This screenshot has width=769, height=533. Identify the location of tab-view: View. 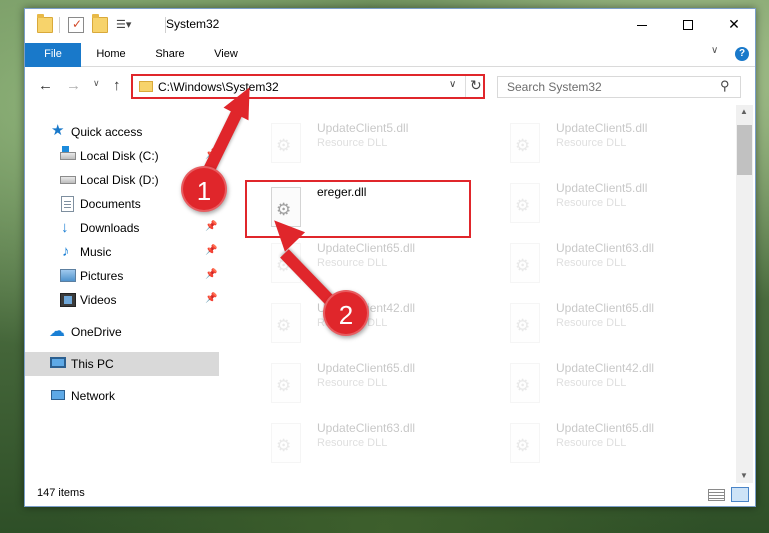
(226, 55).